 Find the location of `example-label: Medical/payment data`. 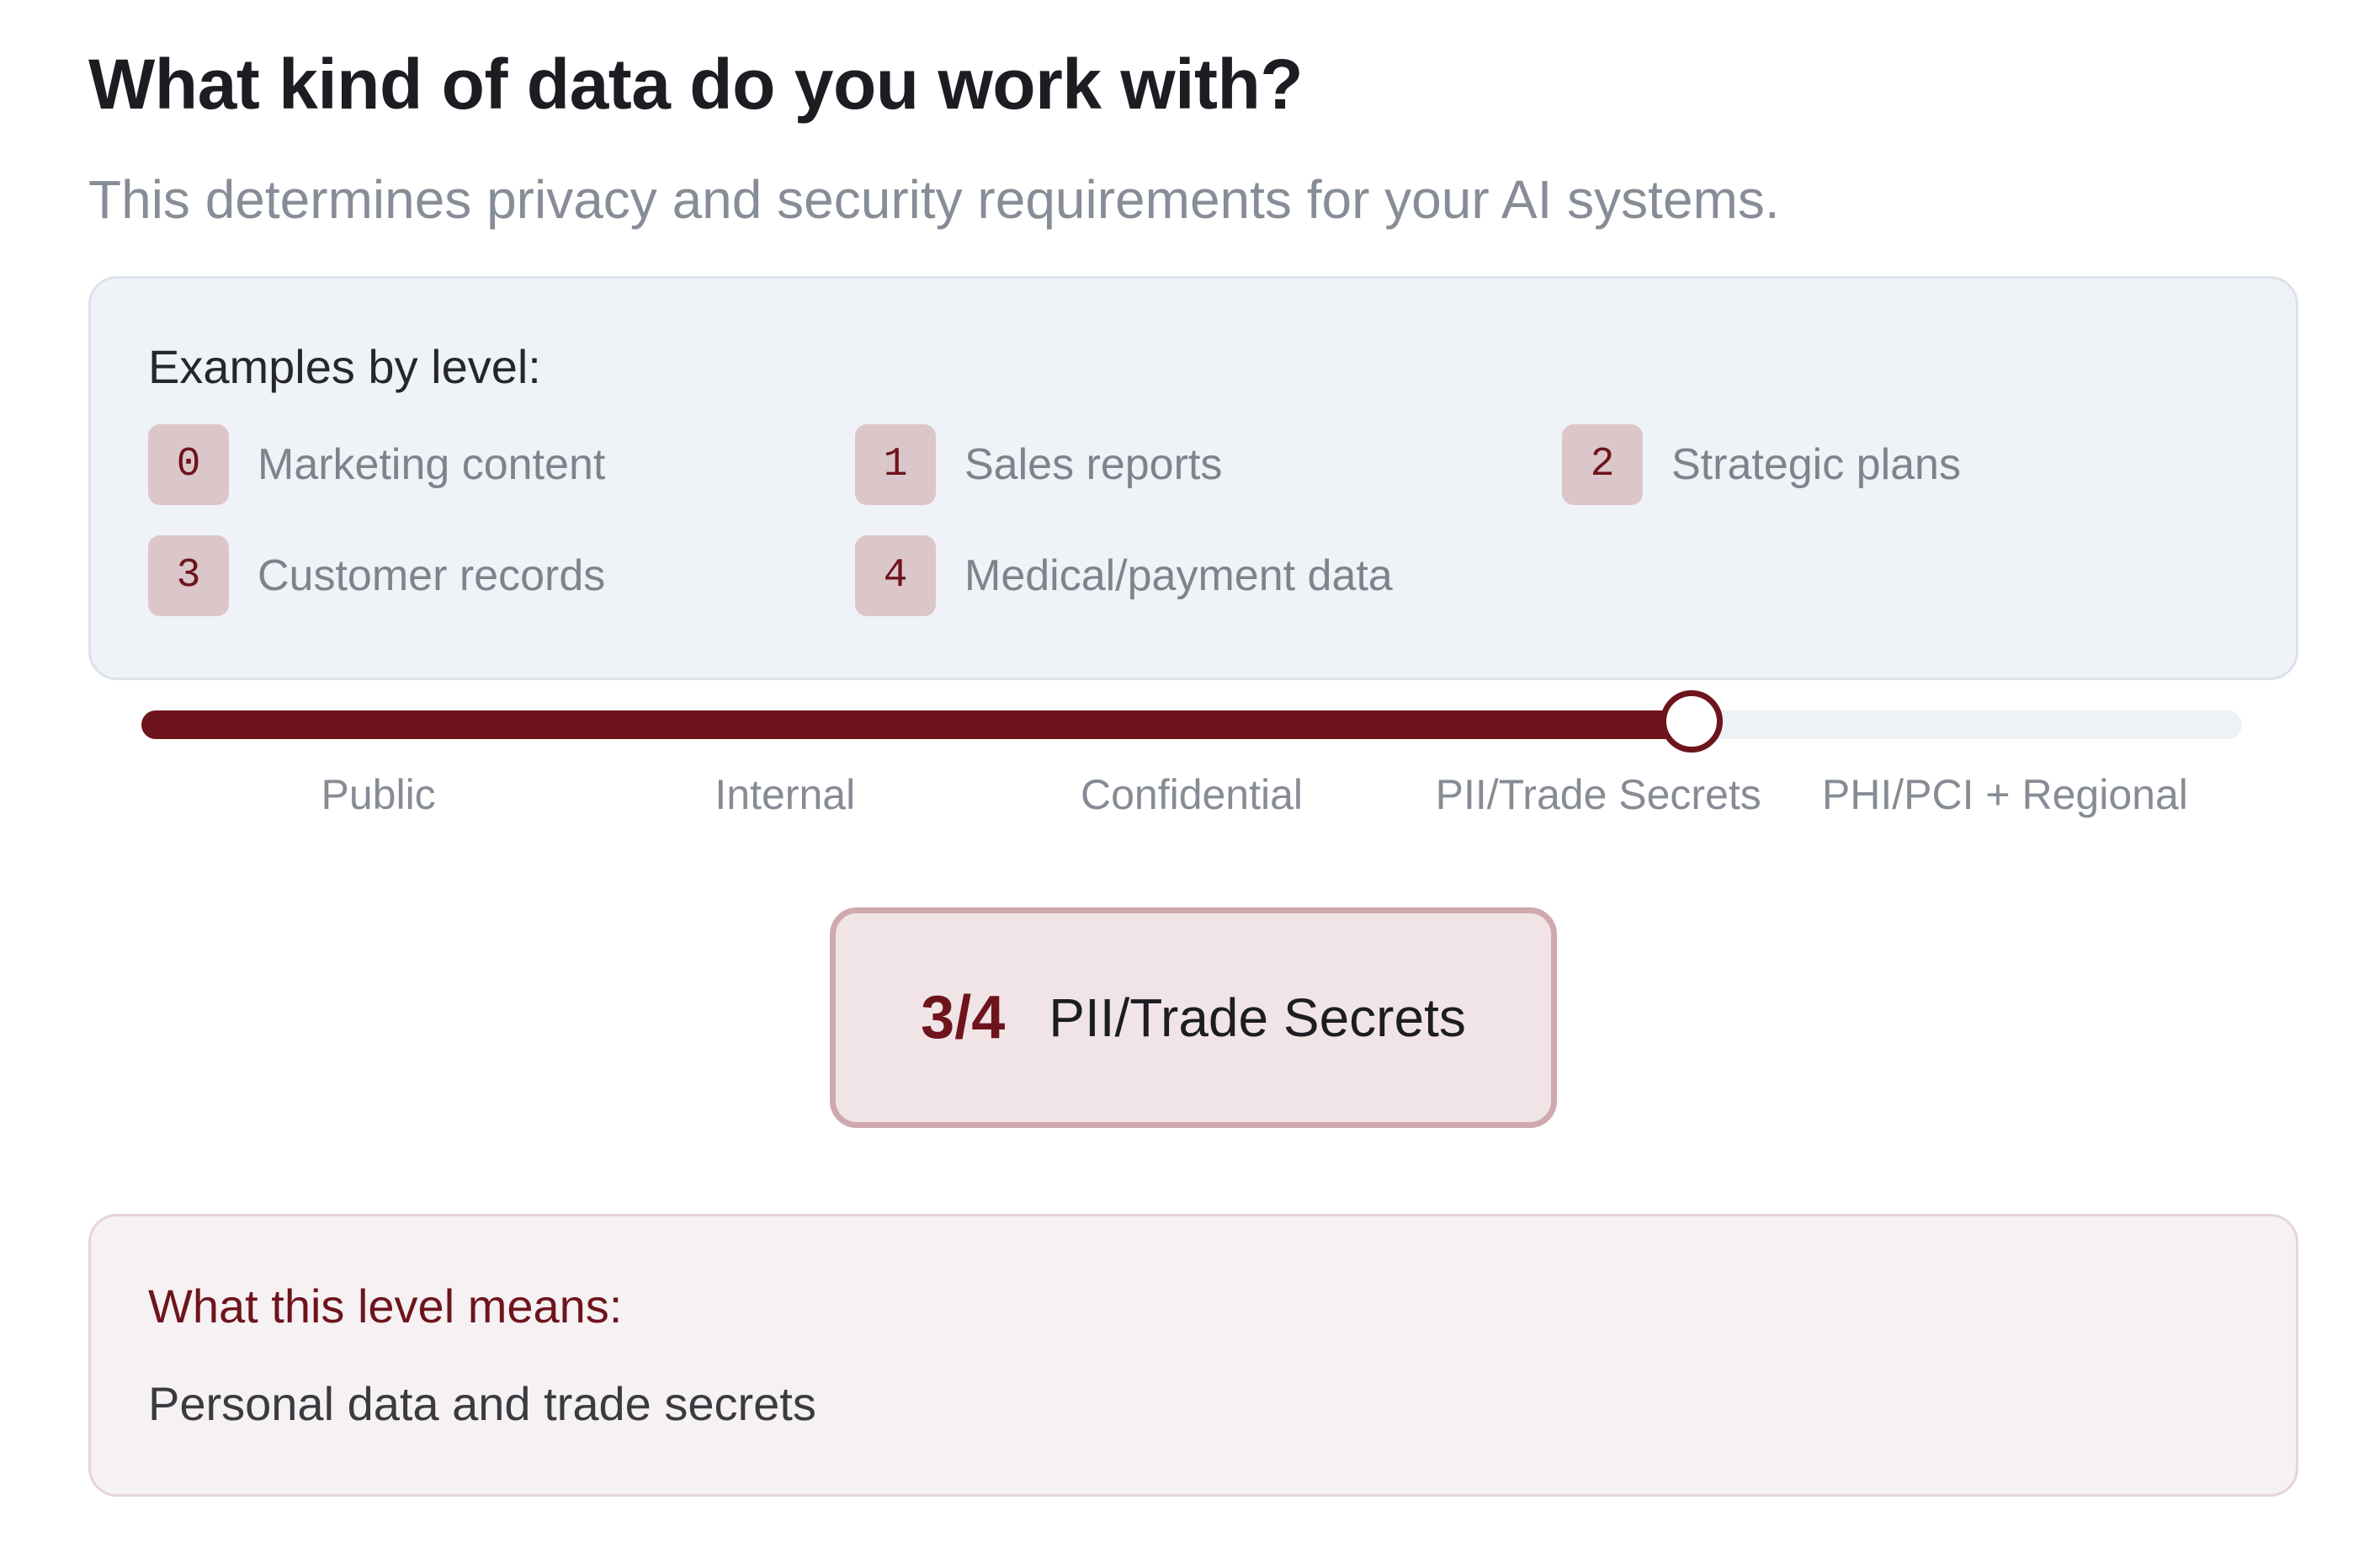

example-label: Medical/payment data is located at coordinates (1178, 575).